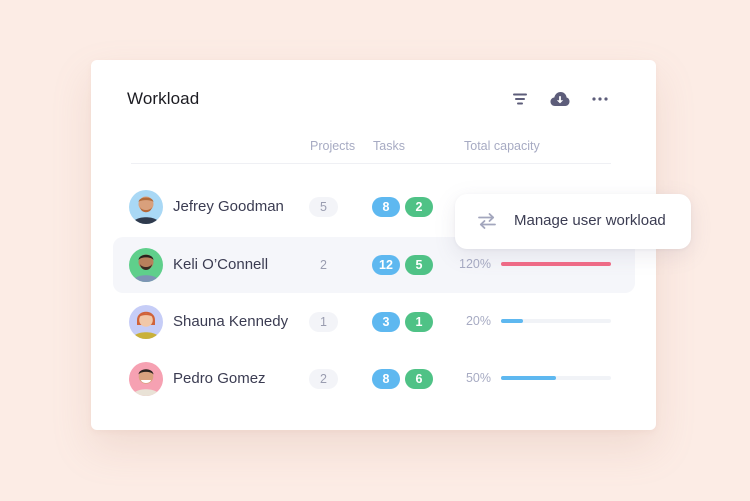  I want to click on filter-button, so click(520, 99).